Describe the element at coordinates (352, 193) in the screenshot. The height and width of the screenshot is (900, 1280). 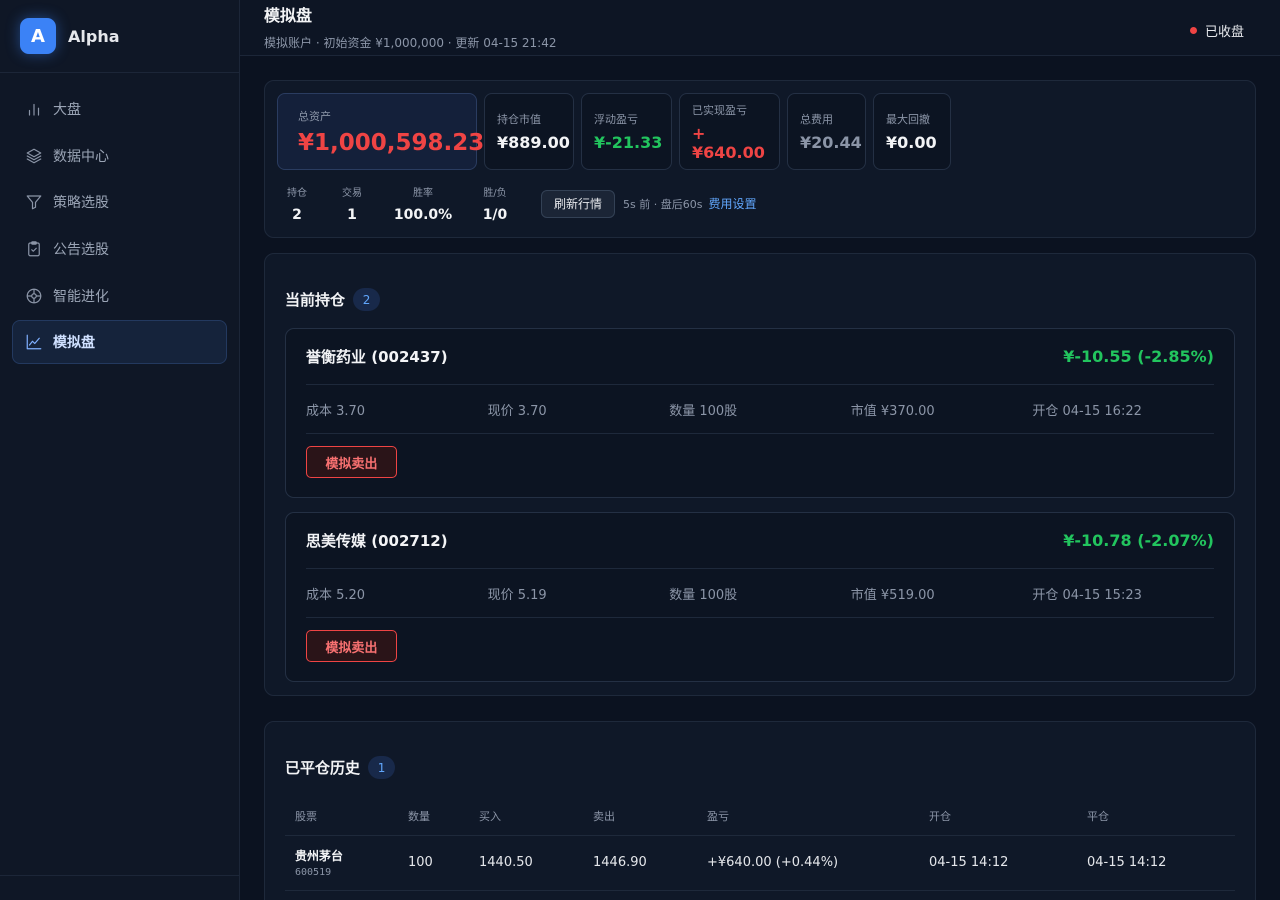
I see `mini-label: 交易` at that location.